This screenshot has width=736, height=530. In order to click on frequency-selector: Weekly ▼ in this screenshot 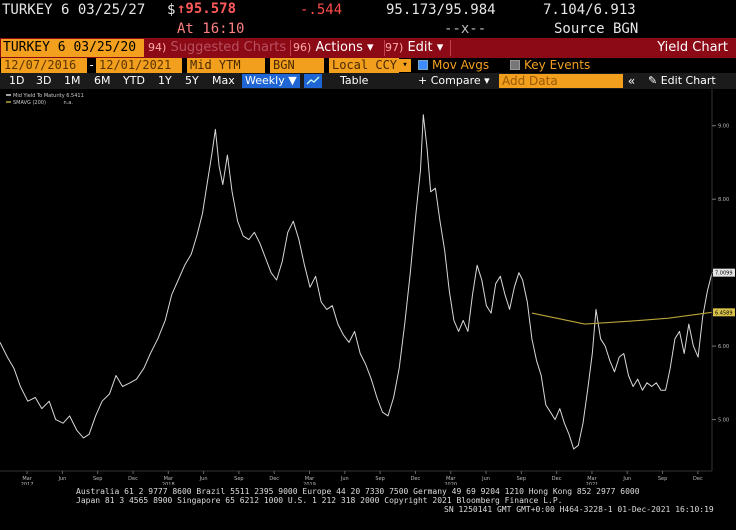, I will do `click(271, 81)`.